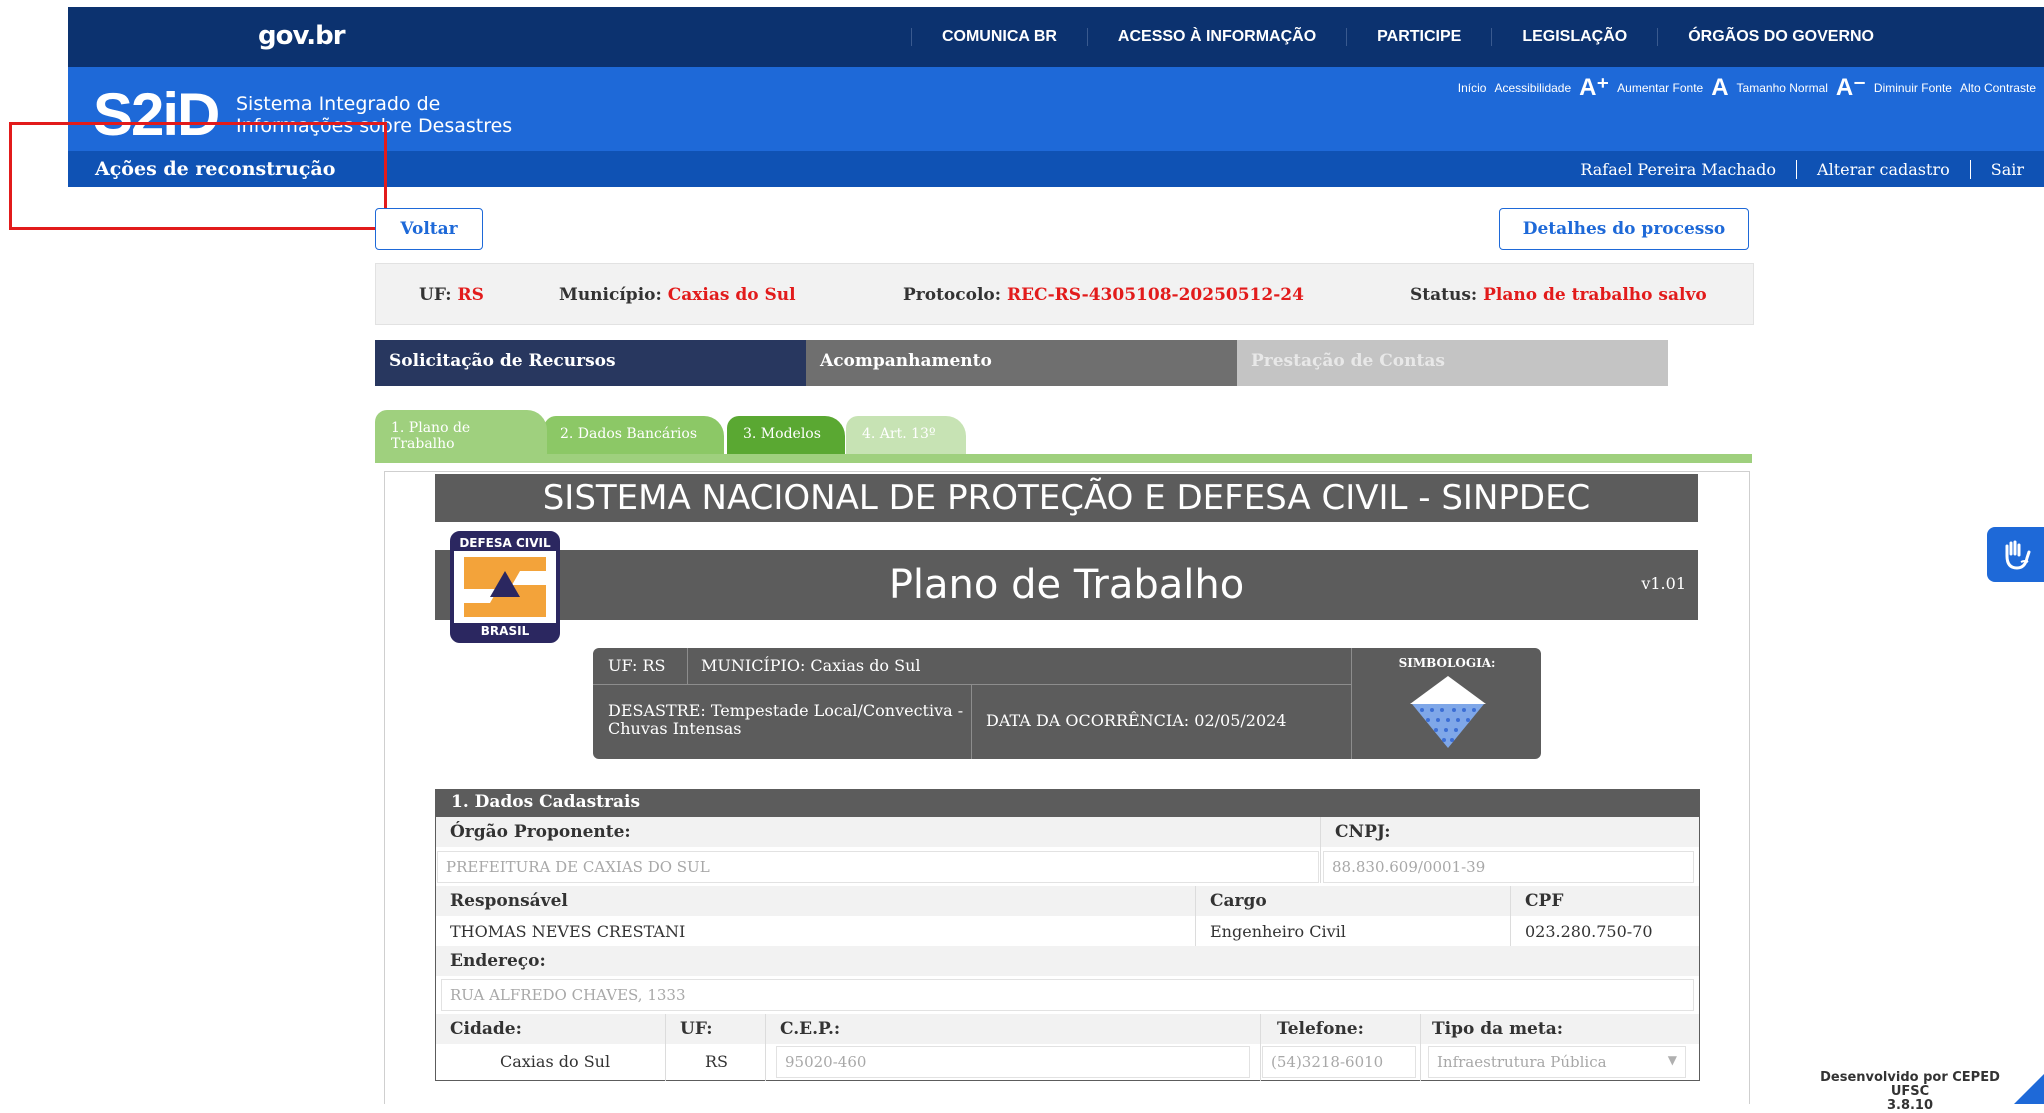 This screenshot has height=1113, width=2044. What do you see at coordinates (1067, 995) in the screenshot?
I see `endereco-field: RUA ALFREDO CHAVES, 1333` at bounding box center [1067, 995].